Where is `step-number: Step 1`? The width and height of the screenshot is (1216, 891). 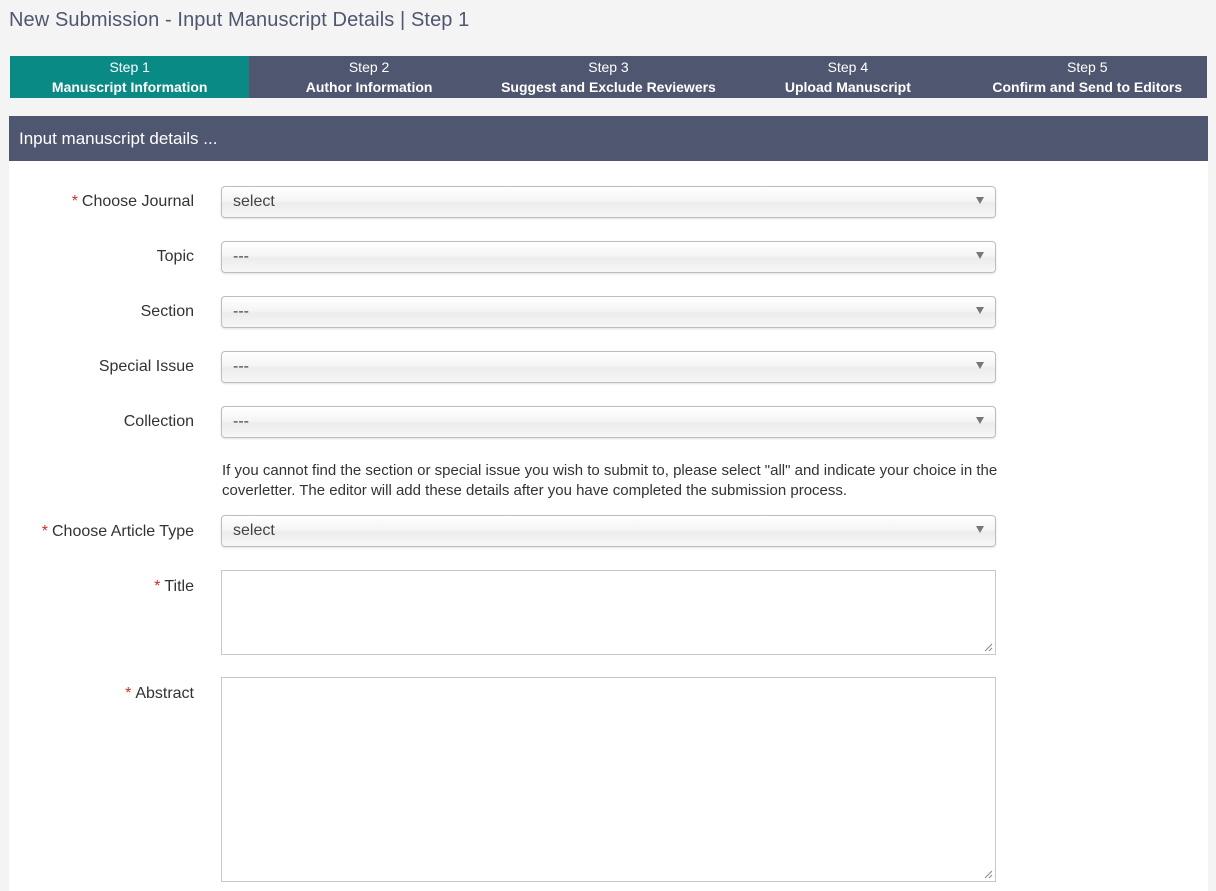
step-number: Step 1 is located at coordinates (129, 67).